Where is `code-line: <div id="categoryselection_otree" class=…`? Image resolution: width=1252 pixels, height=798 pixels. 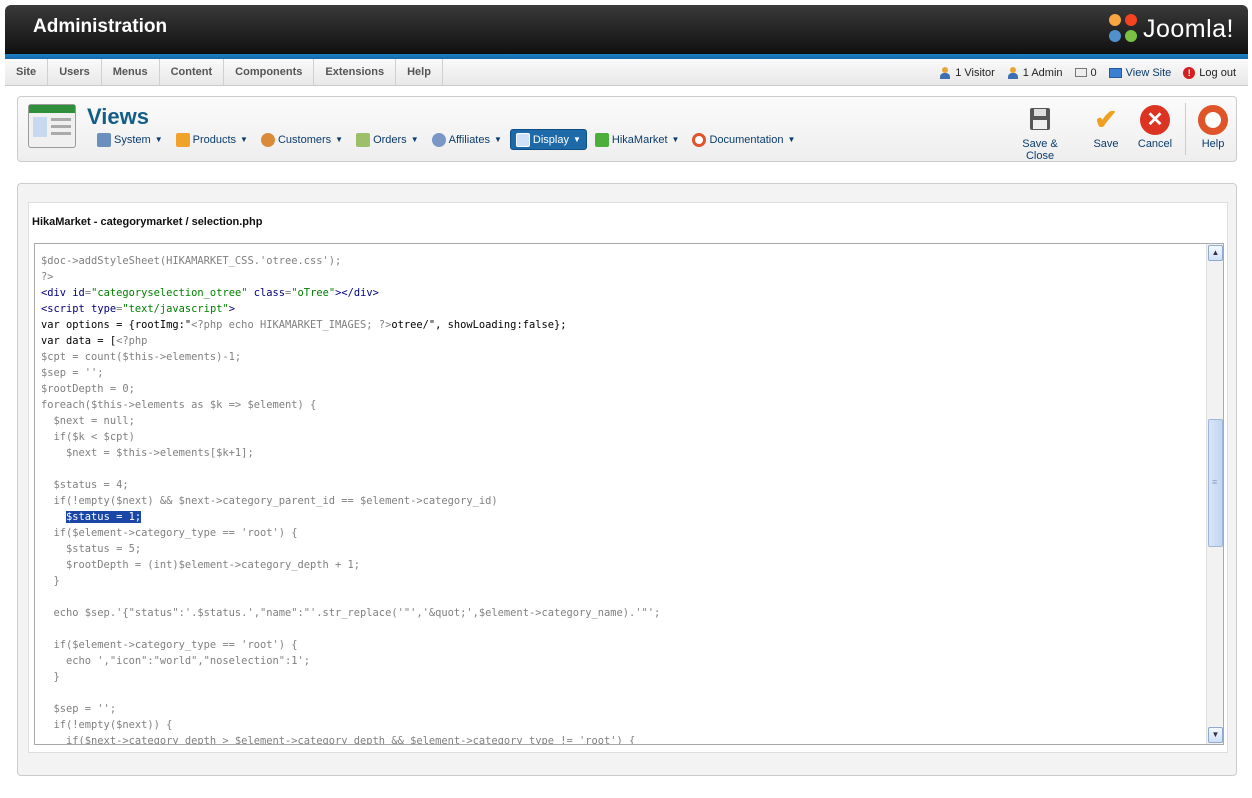
code-line: <div id="categoryselection_otree" class=… is located at coordinates (210, 293).